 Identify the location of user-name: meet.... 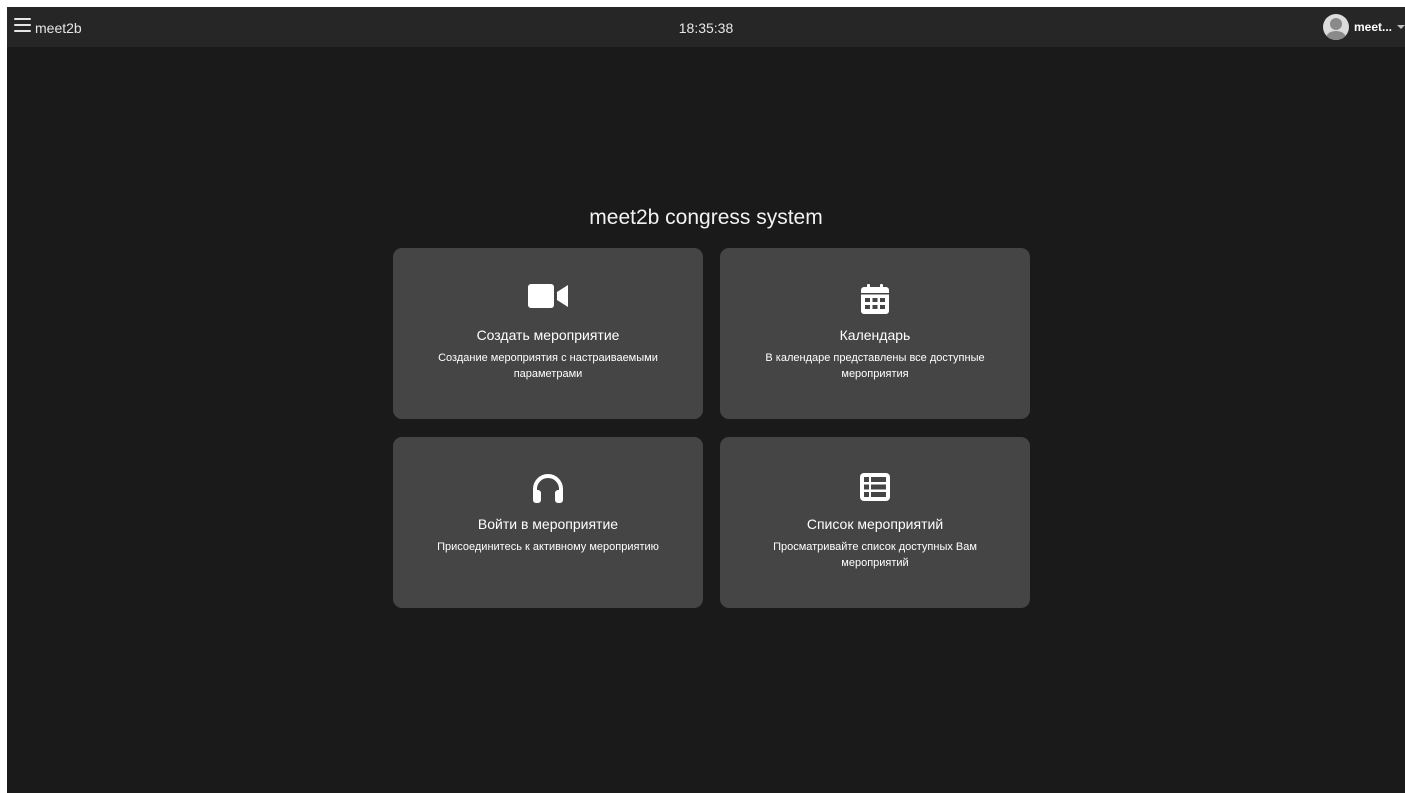
(1373, 27).